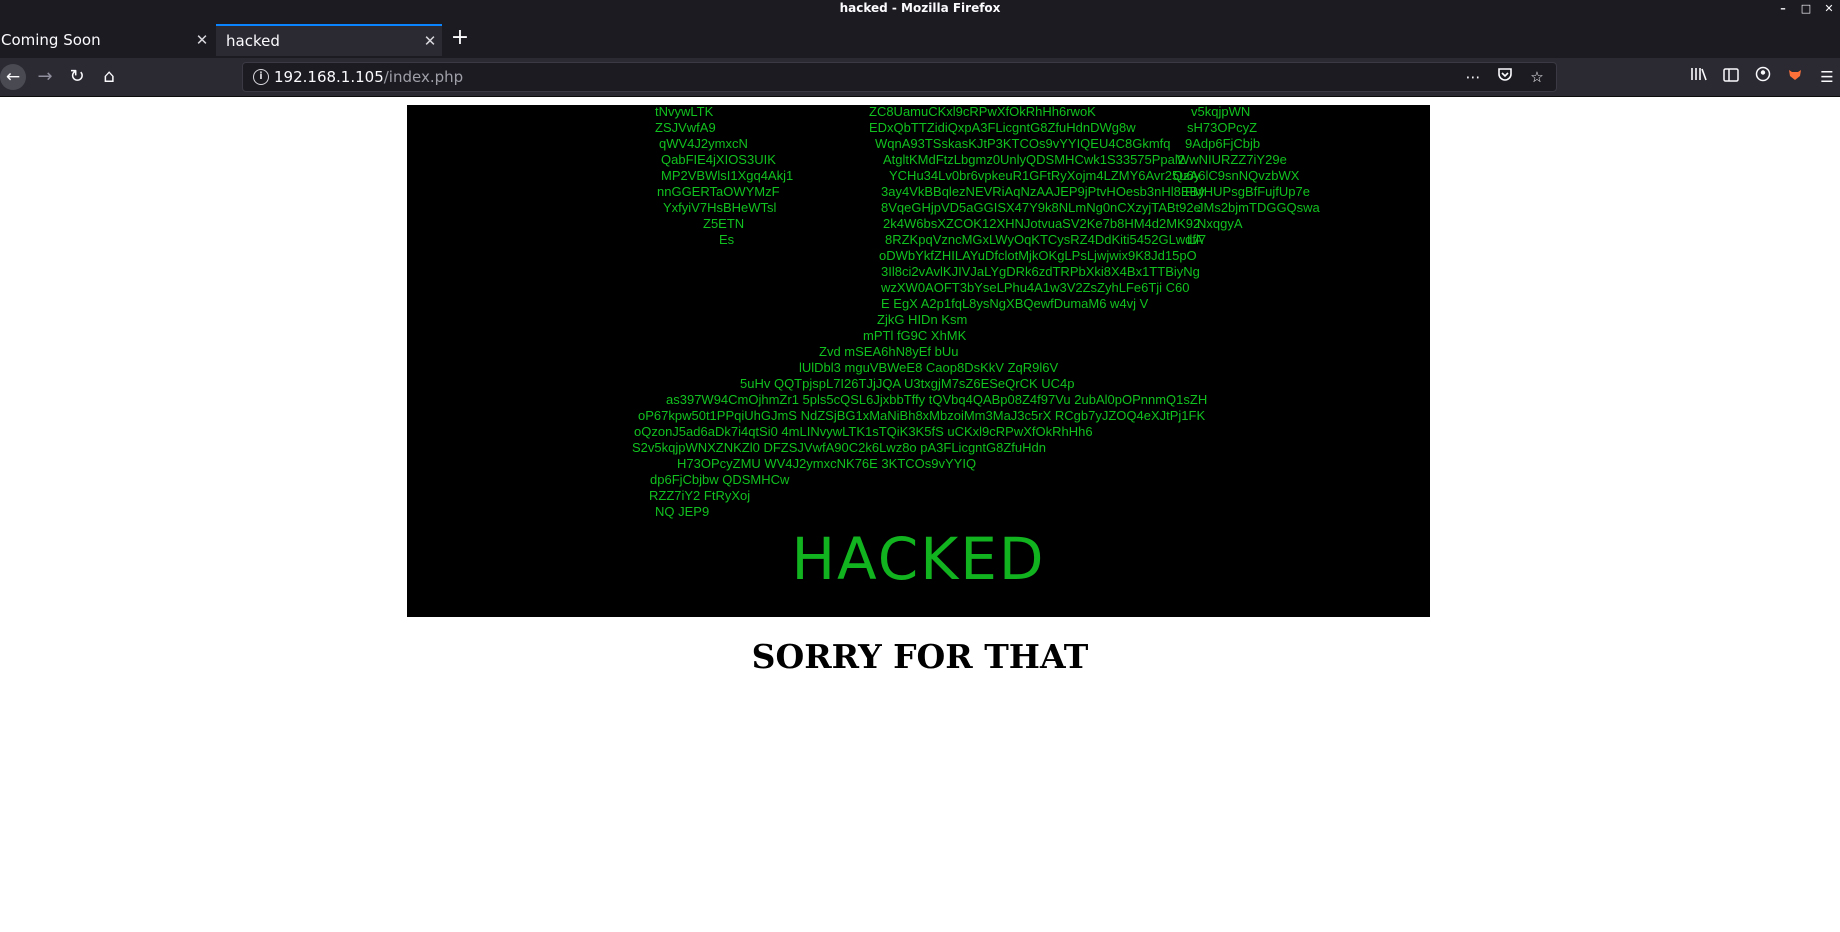 This screenshot has width=1840, height=932. Describe the element at coordinates (107, 40) in the screenshot. I see `tab-coming-soon: Coming Soon ✕` at that location.